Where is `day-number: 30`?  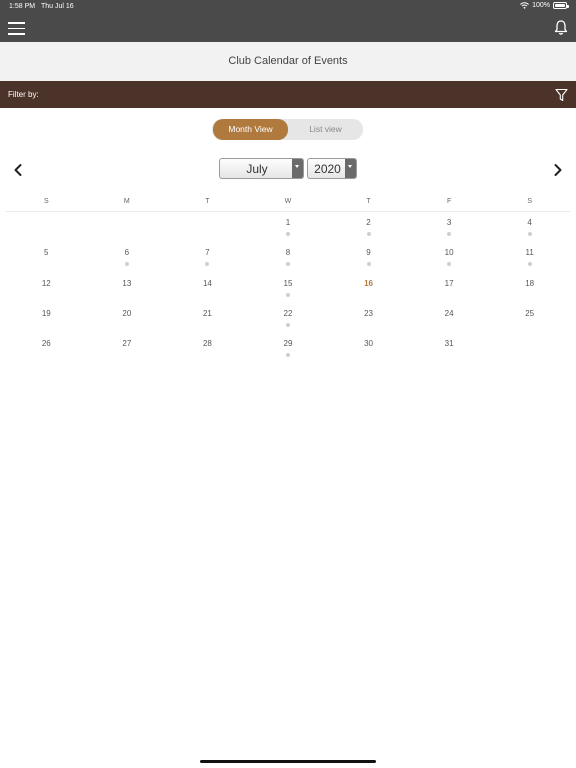
day-number: 30 is located at coordinates (368, 344).